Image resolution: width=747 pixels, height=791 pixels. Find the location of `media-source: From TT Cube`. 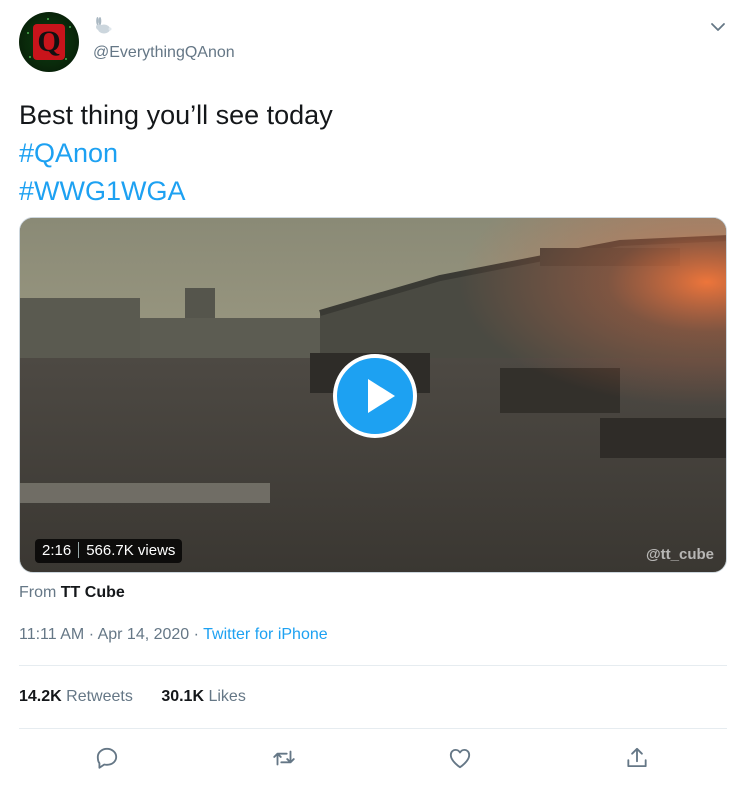

media-source: From TT Cube is located at coordinates (72, 593).